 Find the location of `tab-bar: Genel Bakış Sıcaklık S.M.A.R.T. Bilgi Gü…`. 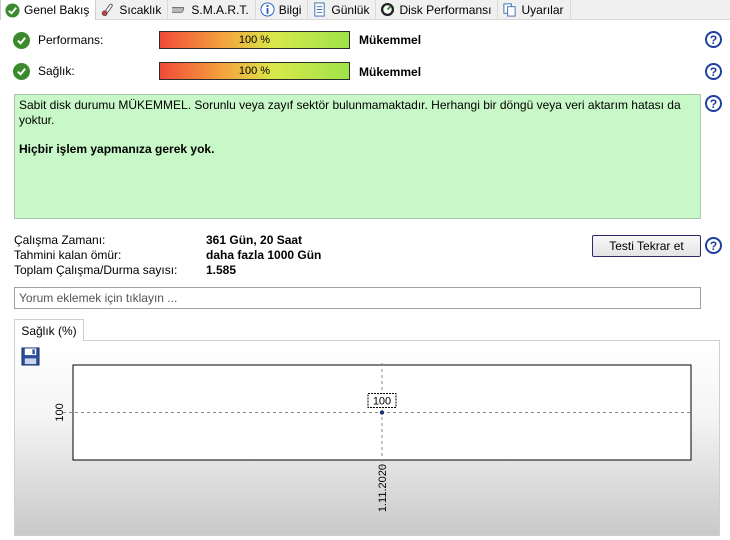

tab-bar: Genel Bakış Sıcaklık S.M.A.R.T. Bilgi Gü… is located at coordinates (365, 10).